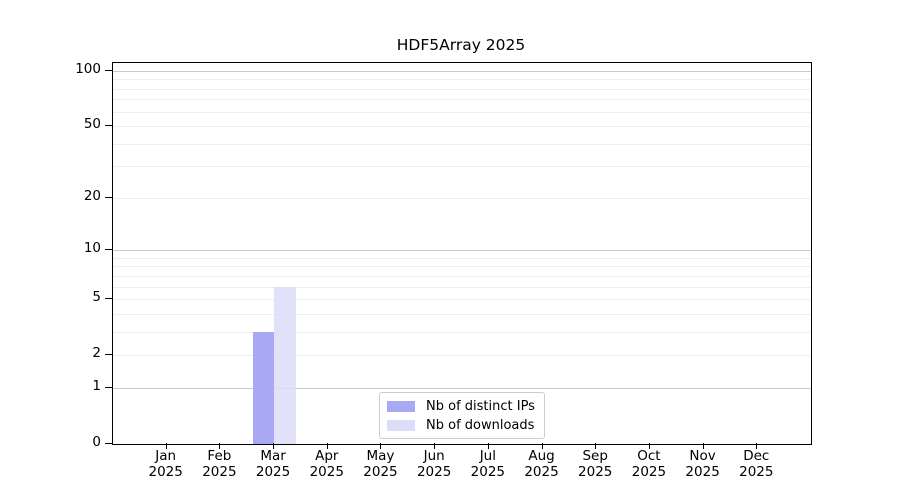 The width and height of the screenshot is (900, 500). Describe the element at coordinates (702, 456) in the screenshot. I see `month-label: Nov` at that location.